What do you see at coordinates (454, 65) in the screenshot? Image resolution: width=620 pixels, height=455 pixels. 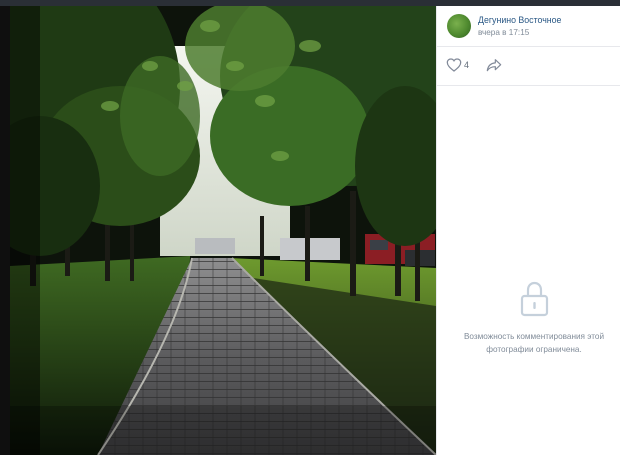 I see `heart-icon` at bounding box center [454, 65].